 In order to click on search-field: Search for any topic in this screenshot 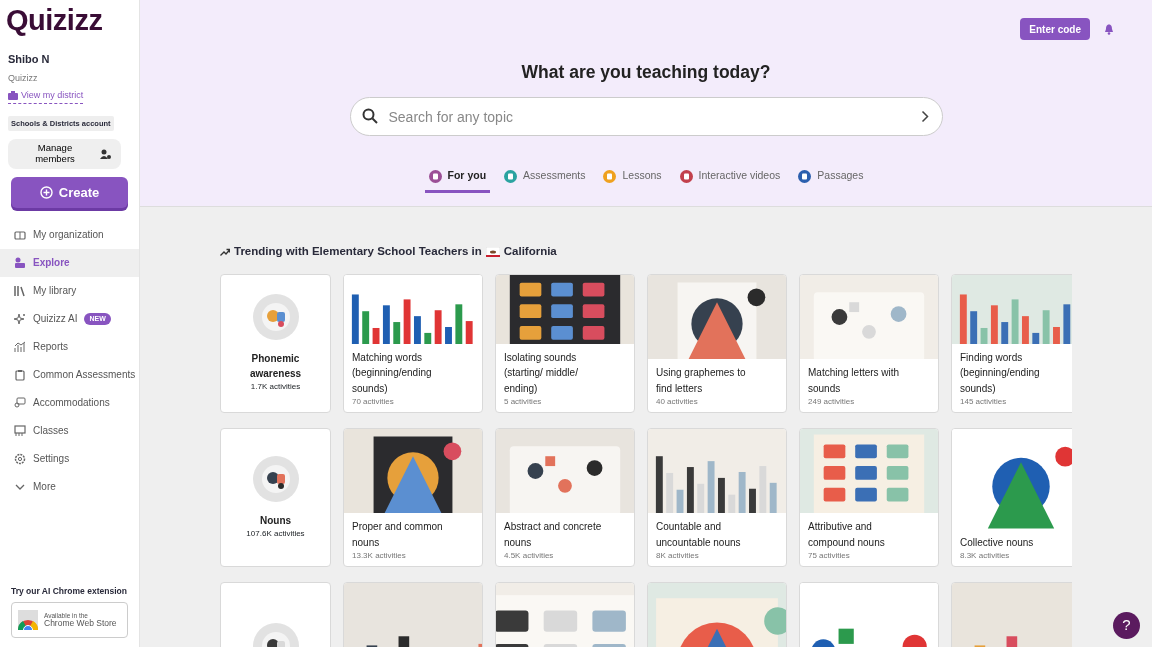, I will do `click(646, 117)`.